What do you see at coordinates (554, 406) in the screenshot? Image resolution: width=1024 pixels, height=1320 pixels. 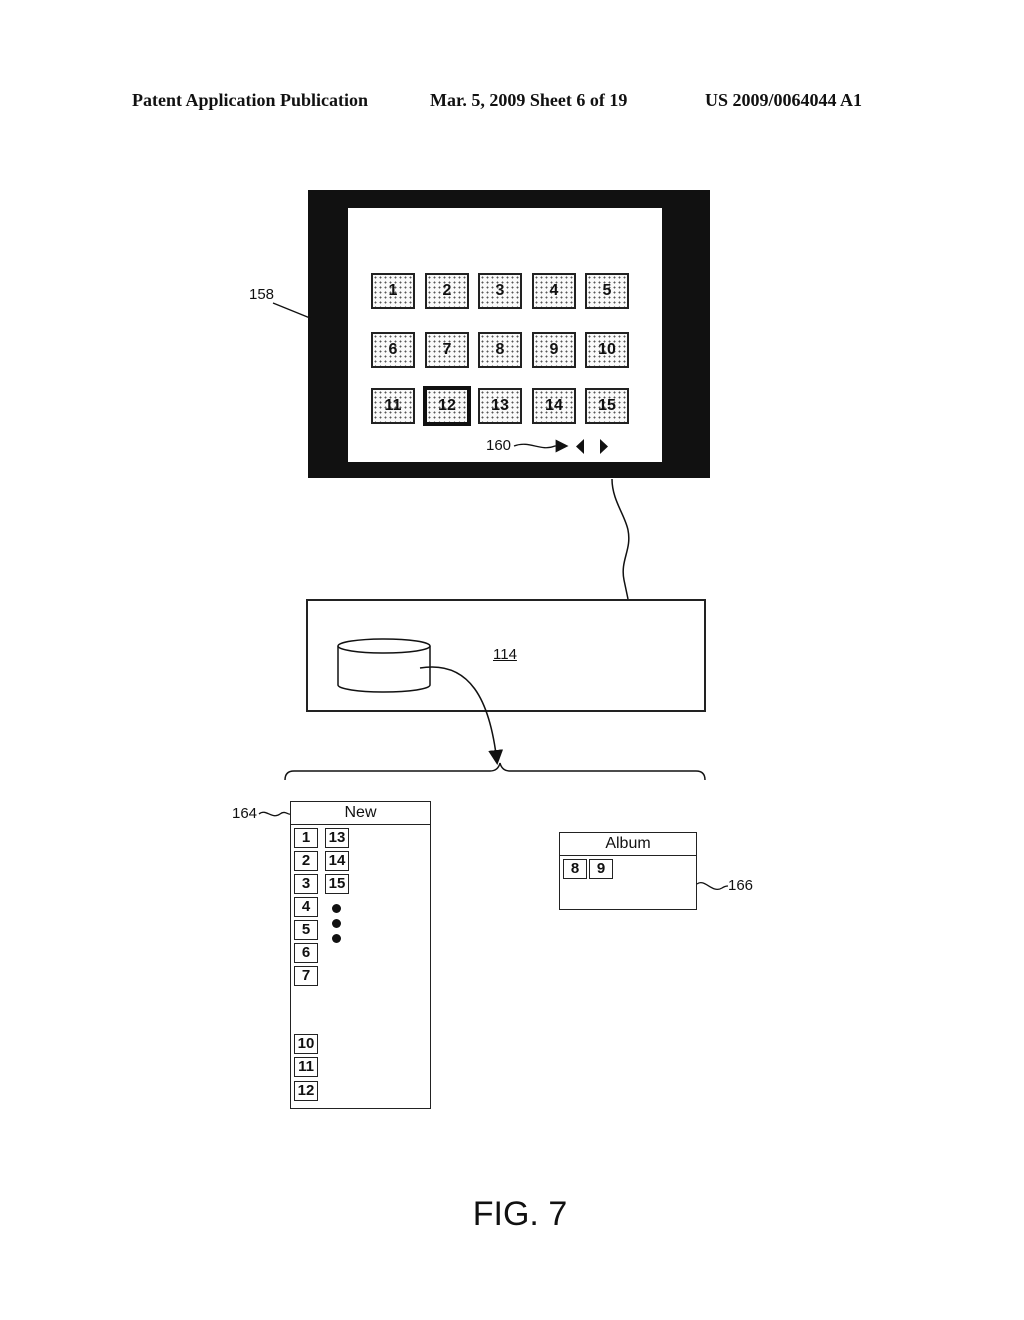 I see `thumbnail: 14` at bounding box center [554, 406].